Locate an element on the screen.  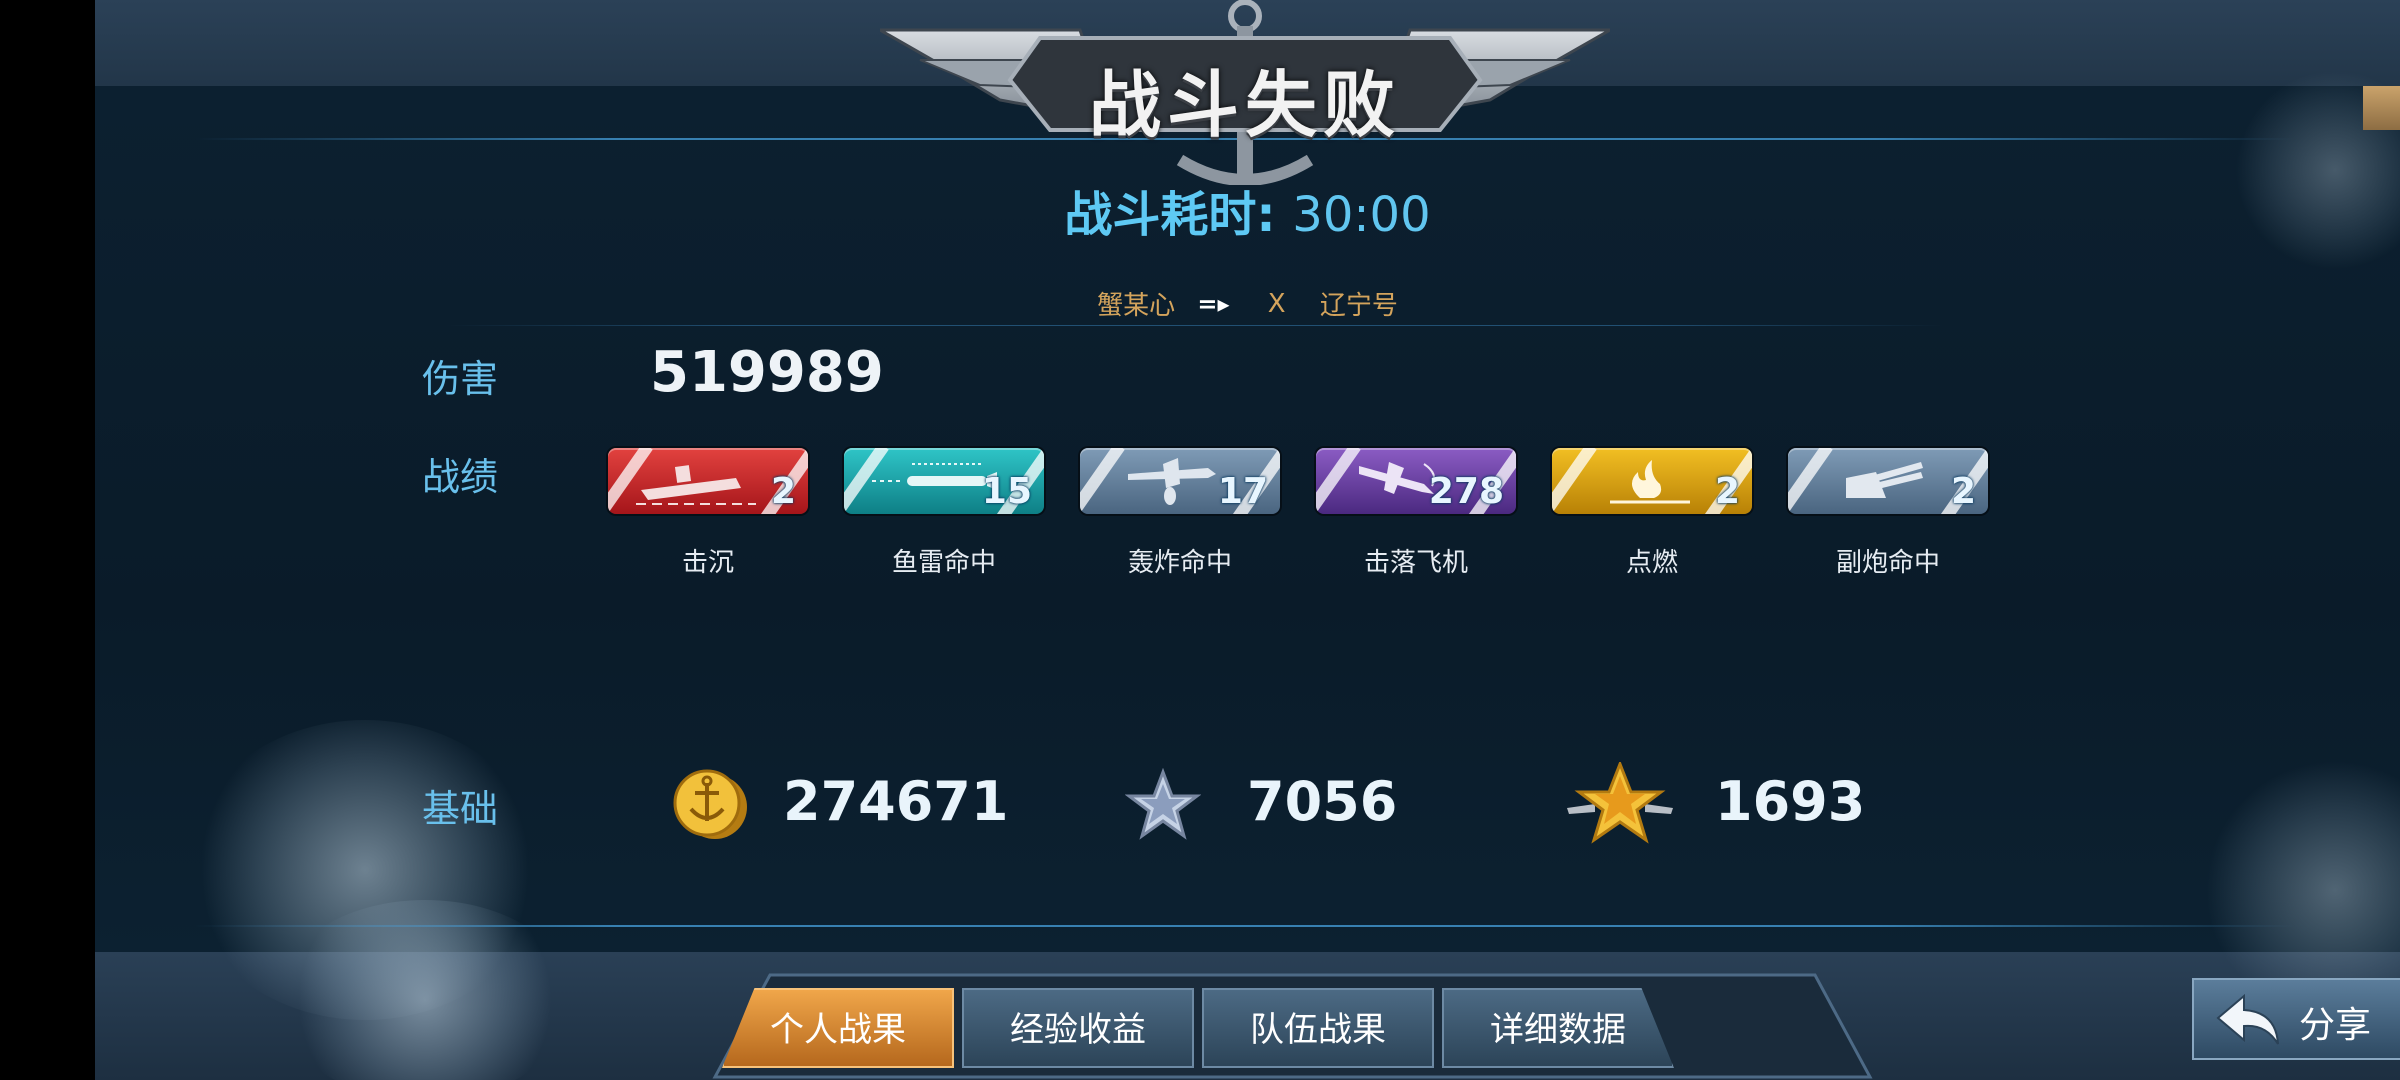
share-arrow-icon is located at coordinates (2247, 1019).